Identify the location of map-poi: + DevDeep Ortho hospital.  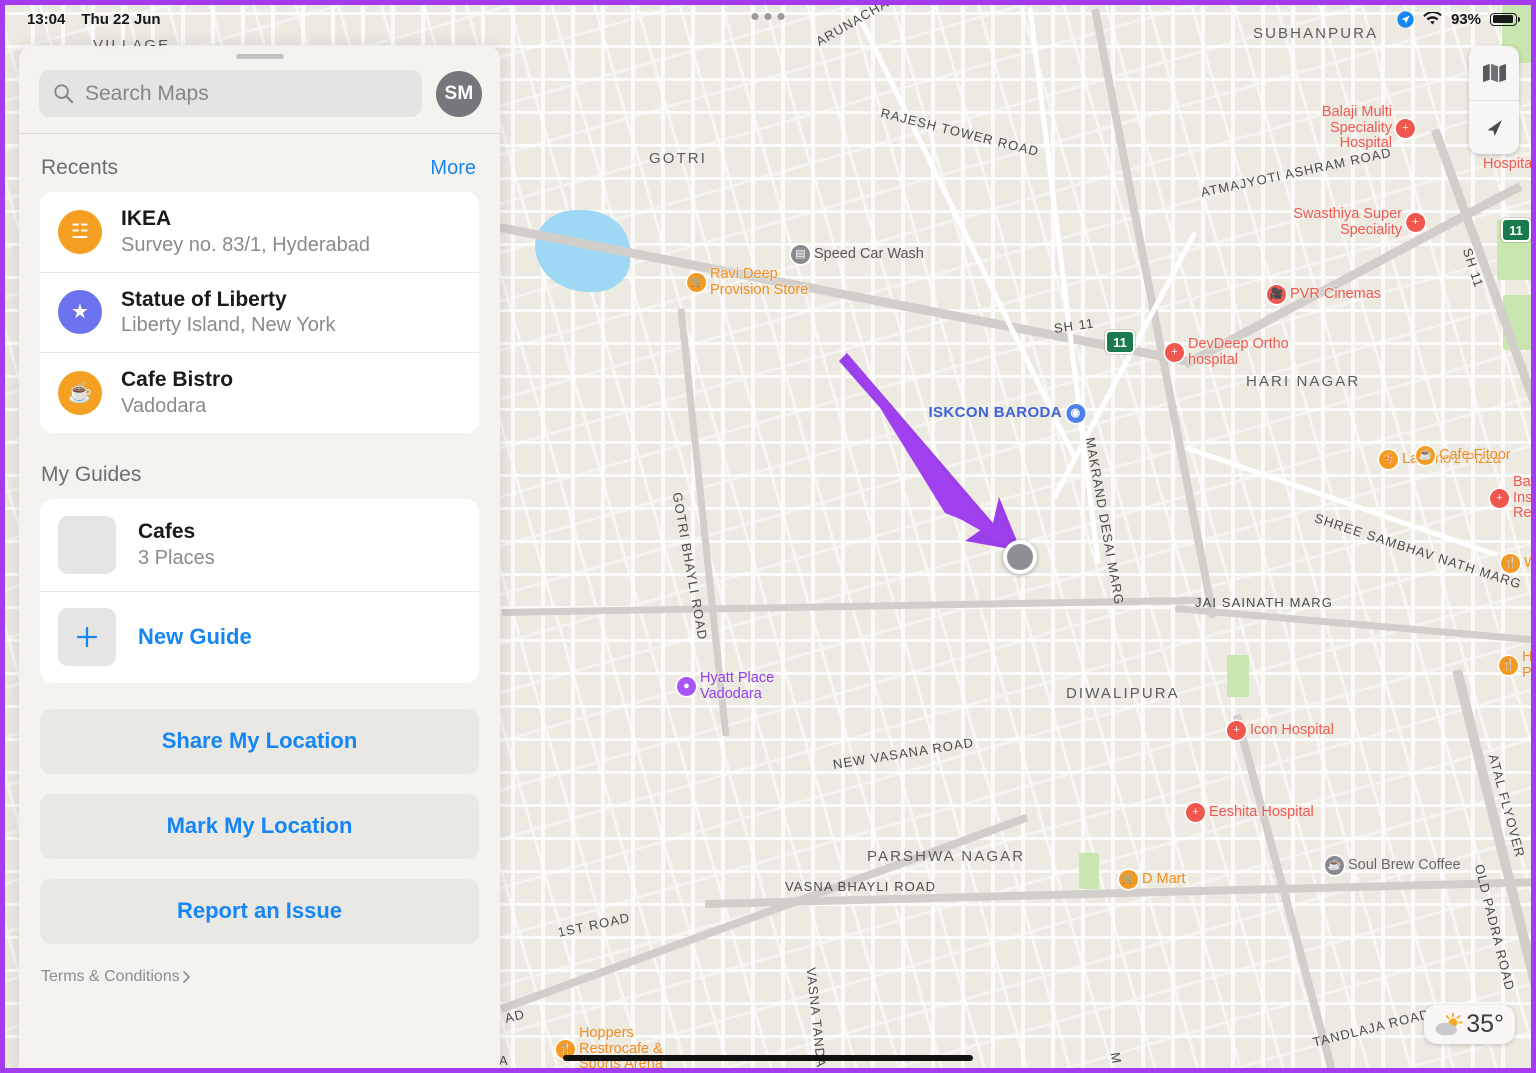
(1227, 352).